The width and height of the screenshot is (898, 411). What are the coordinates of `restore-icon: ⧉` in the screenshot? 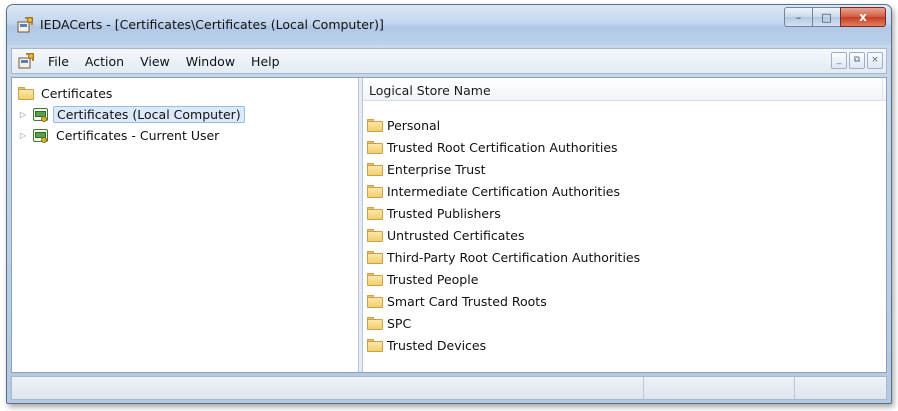 It's located at (857, 60).